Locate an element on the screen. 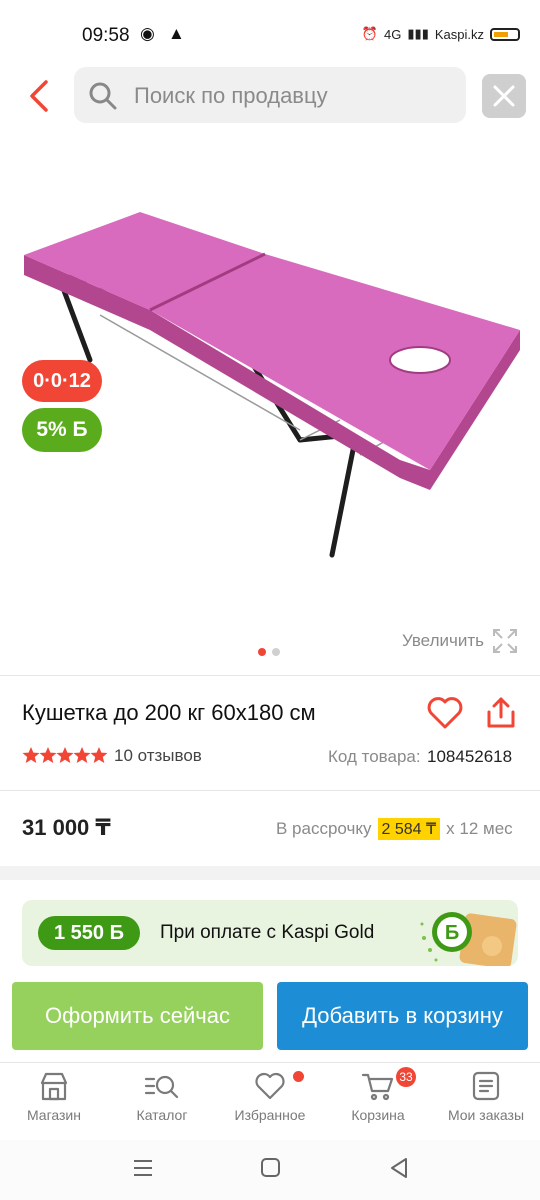 Image resolution: width=540 pixels, height=1200 pixels. carrier-label: Kaspi.kz is located at coordinates (459, 34).